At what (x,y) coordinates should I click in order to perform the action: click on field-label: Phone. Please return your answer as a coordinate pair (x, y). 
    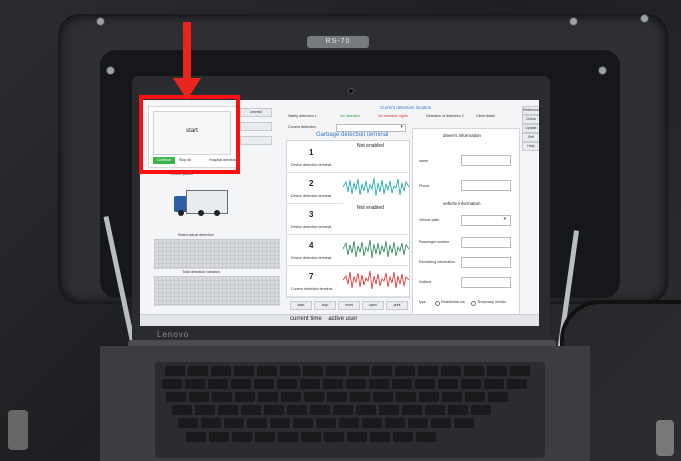
    Looking at the image, I should click on (424, 186).